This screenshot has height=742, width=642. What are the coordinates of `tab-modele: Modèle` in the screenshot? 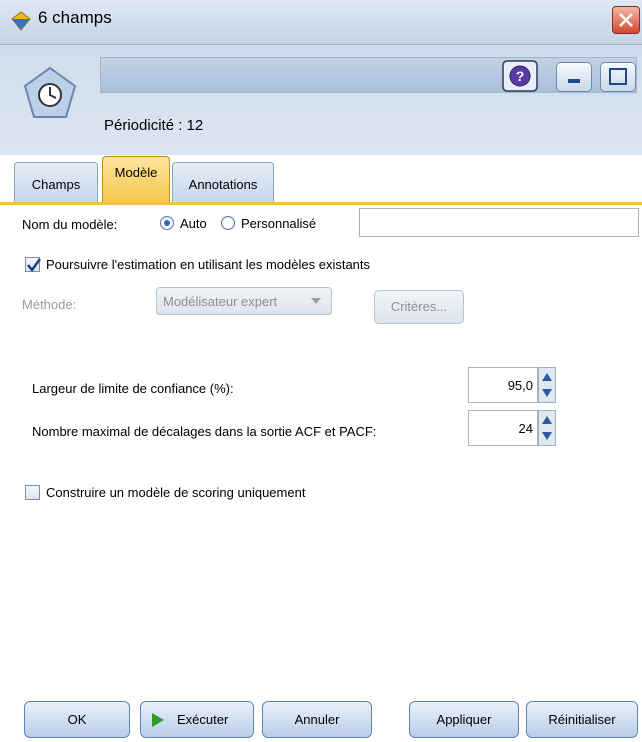 It's located at (136, 179).